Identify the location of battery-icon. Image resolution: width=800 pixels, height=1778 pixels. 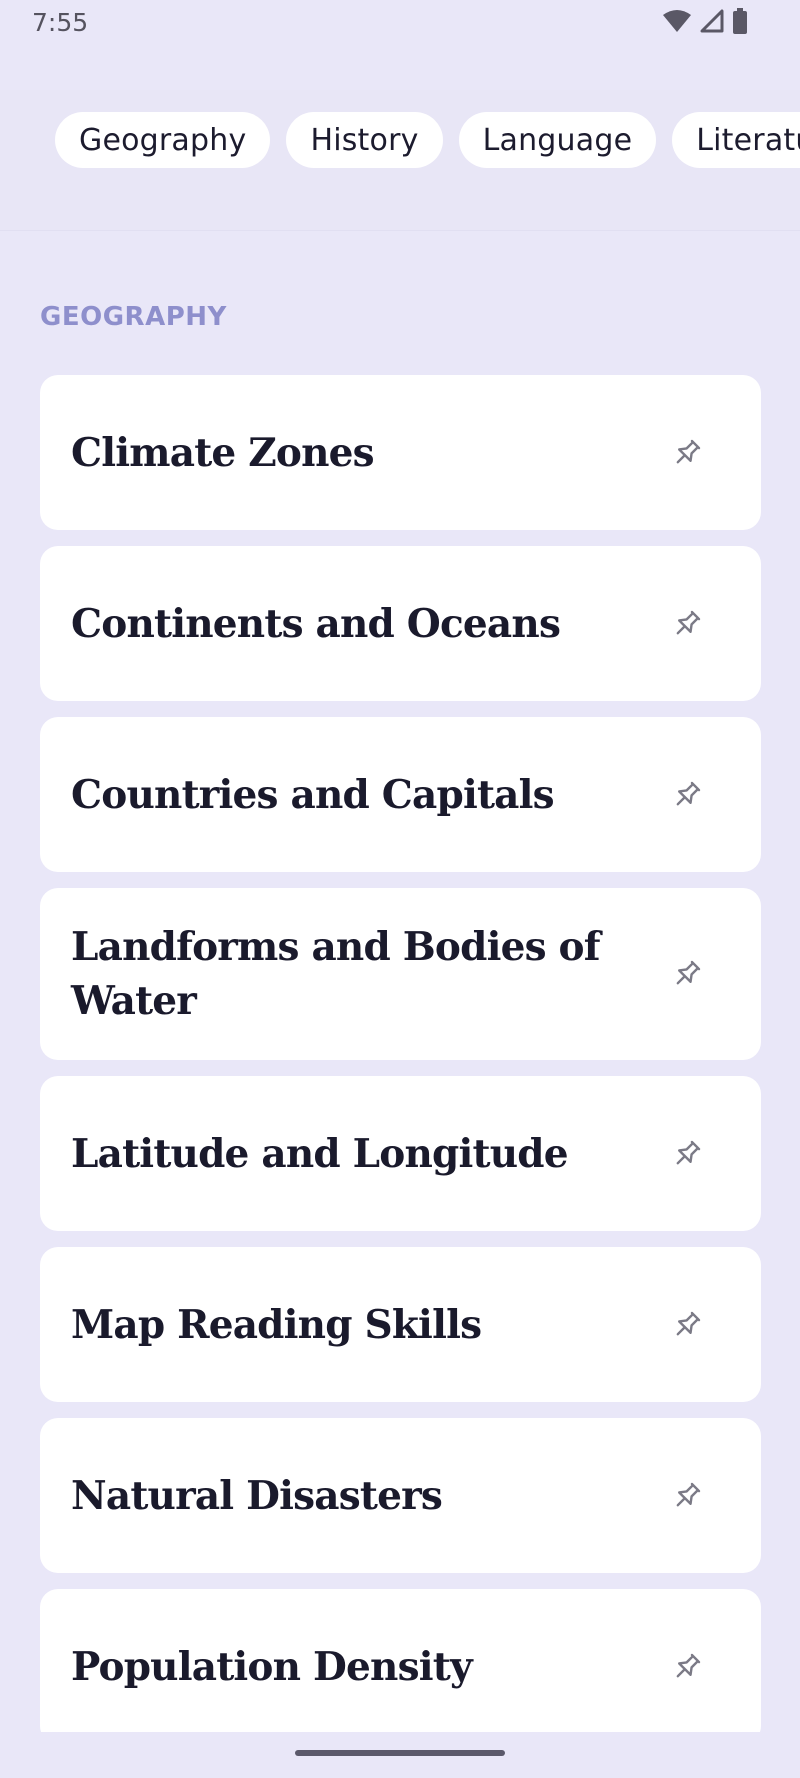
(740, 23).